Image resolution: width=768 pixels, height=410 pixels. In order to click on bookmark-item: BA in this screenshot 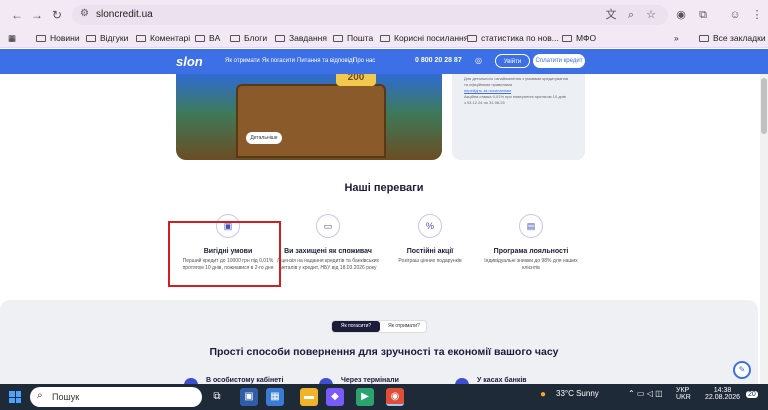, I will do `click(207, 38)`.